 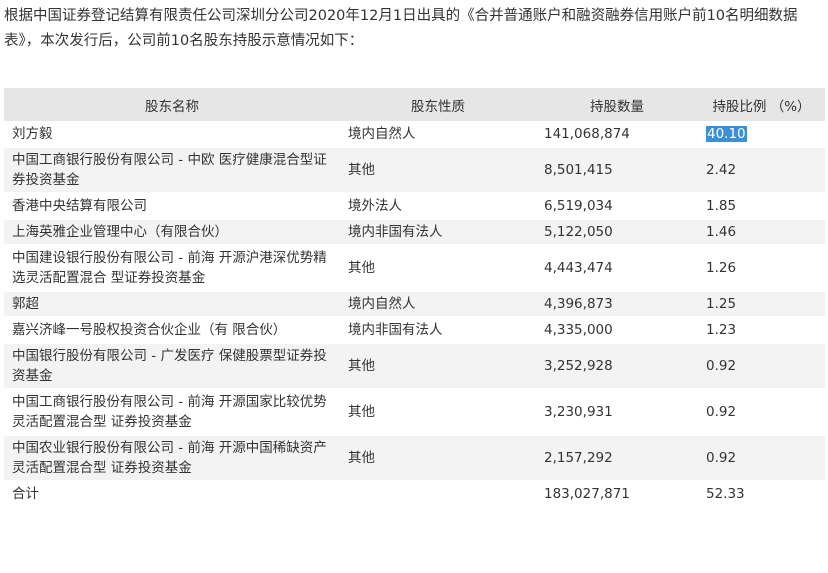 What do you see at coordinates (617, 330) in the screenshot?
I see `shares-count-cell: 4,335,000` at bounding box center [617, 330].